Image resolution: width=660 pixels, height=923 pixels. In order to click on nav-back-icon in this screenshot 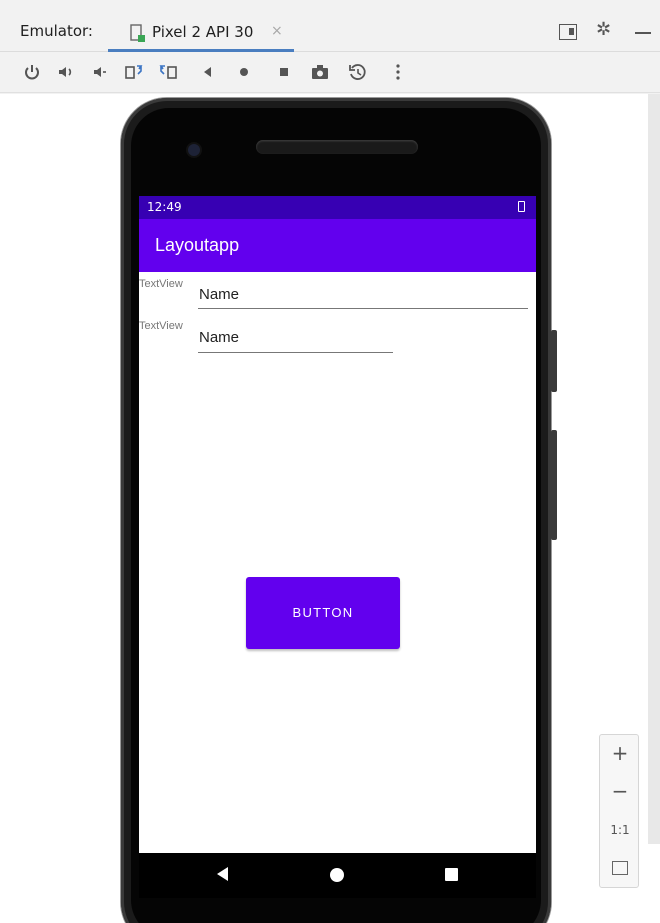, I will do `click(222, 874)`.